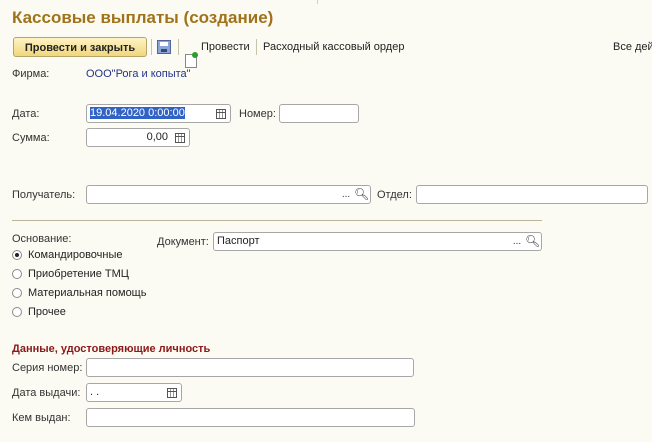  I want to click on date-value: 19.04.2020 0:00:00, so click(137, 113).